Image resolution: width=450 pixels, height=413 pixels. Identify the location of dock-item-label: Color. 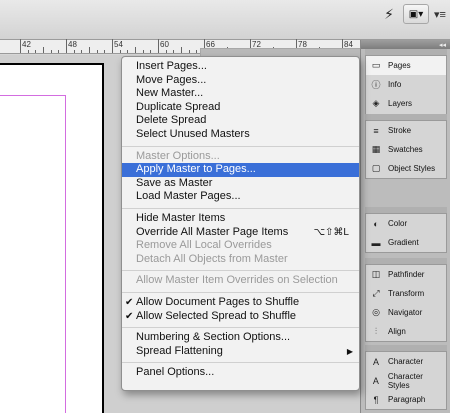
(398, 223).